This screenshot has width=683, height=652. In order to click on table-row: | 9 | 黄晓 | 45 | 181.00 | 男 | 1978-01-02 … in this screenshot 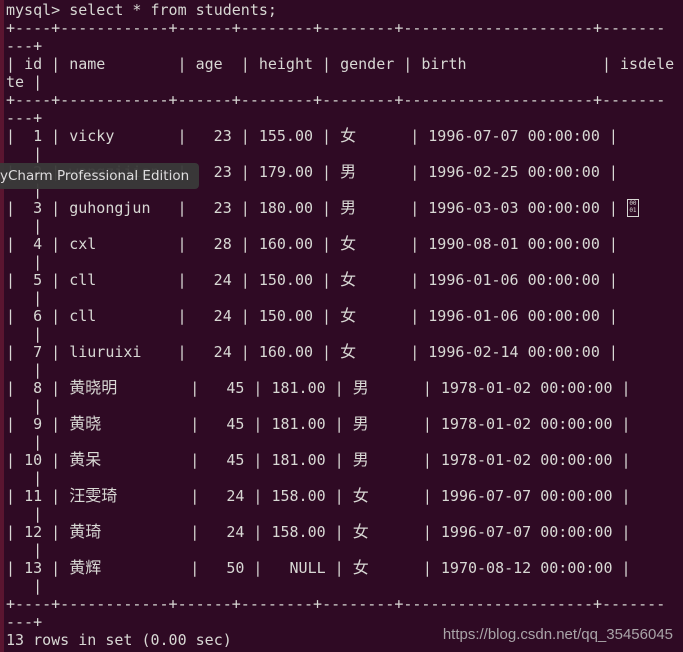, I will do `click(323, 424)`.